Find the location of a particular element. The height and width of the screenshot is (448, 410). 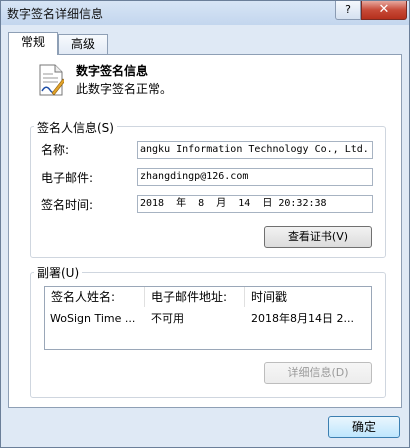

email-field: zhangdingp@126.com is located at coordinates (255, 177).